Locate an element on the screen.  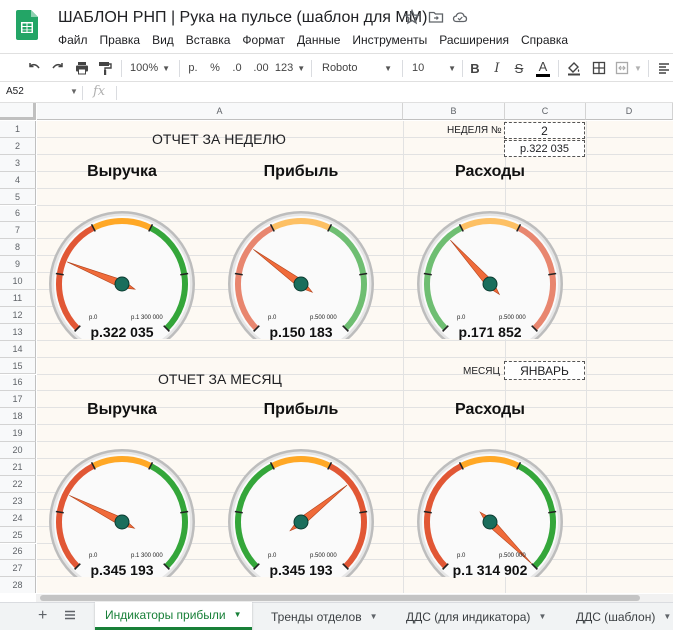
merge-cells-button: ▼ is located at coordinates (628, 68).